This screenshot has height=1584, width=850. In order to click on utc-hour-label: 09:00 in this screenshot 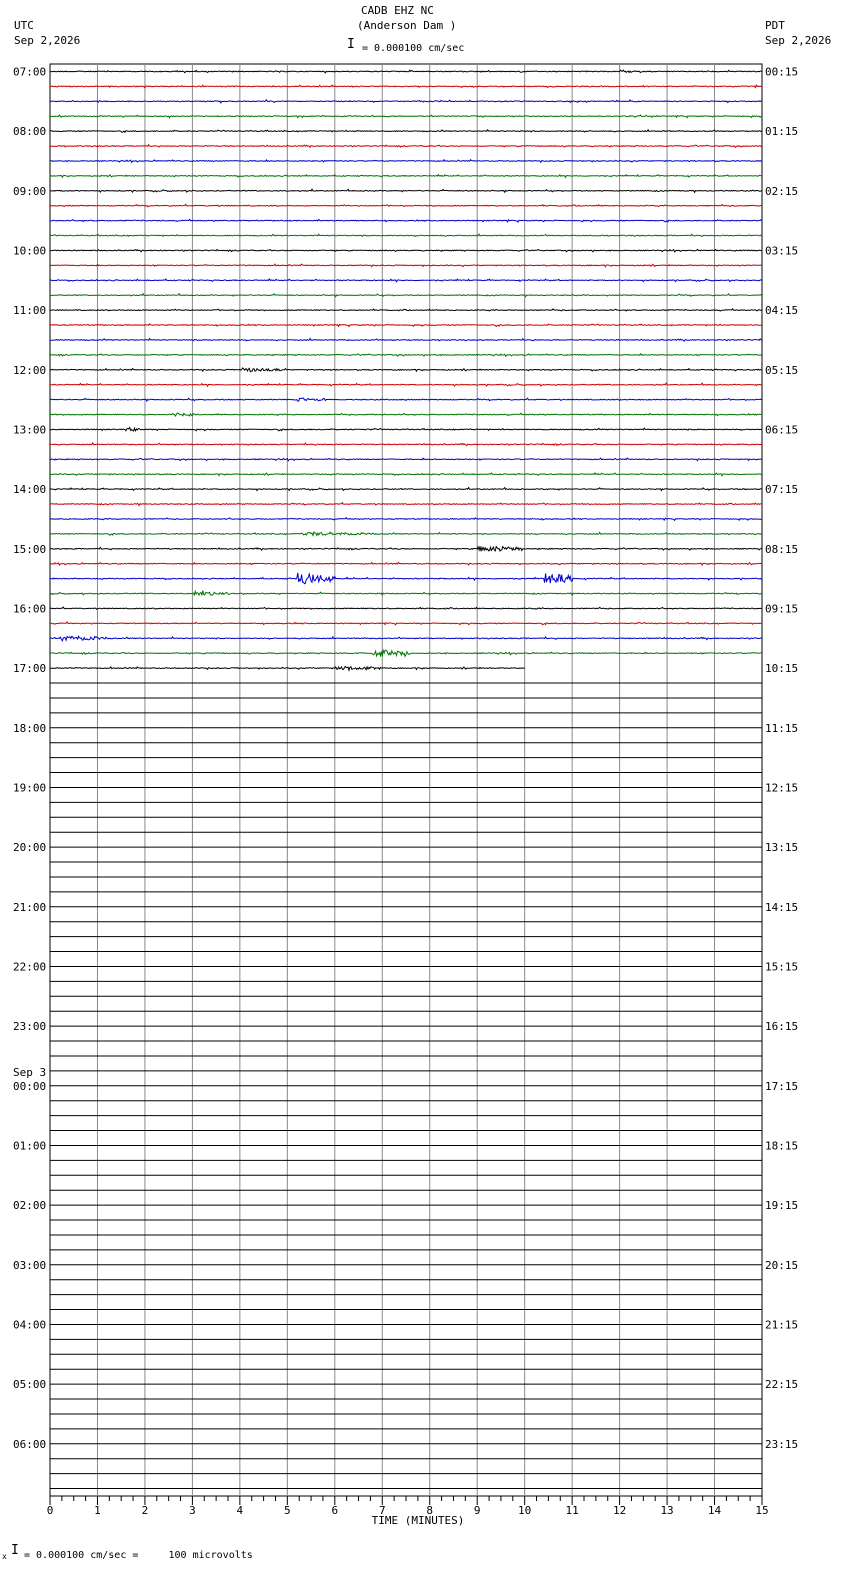, I will do `click(29, 191)`.